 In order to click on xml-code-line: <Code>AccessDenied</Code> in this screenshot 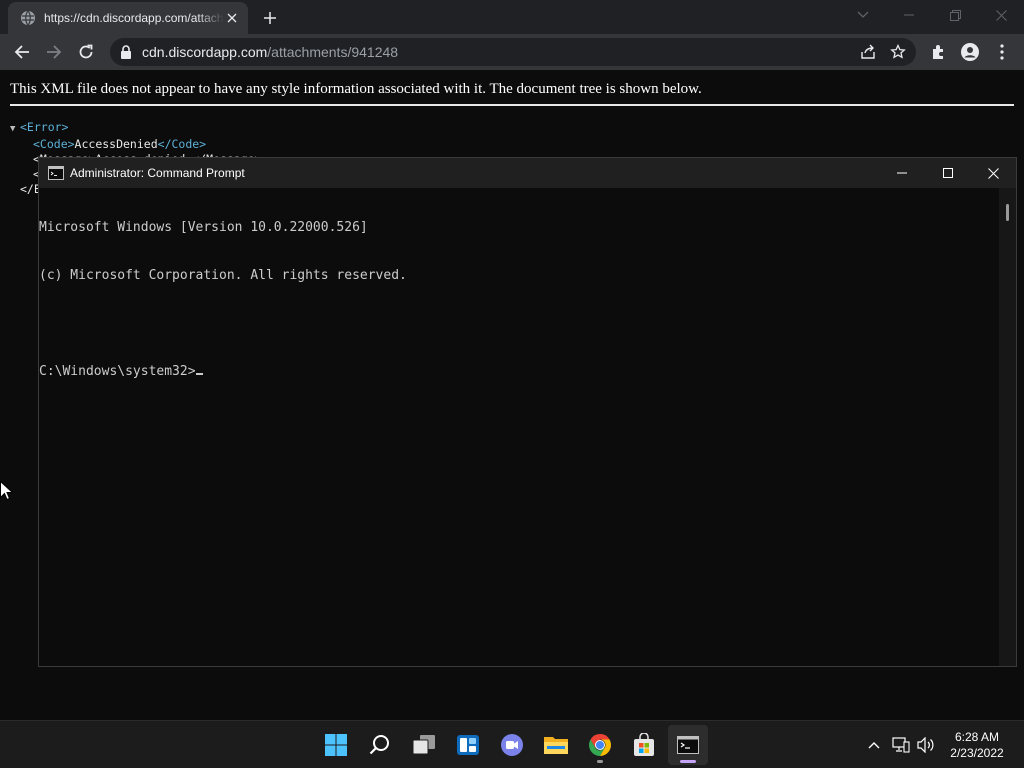, I will do `click(120, 144)`.